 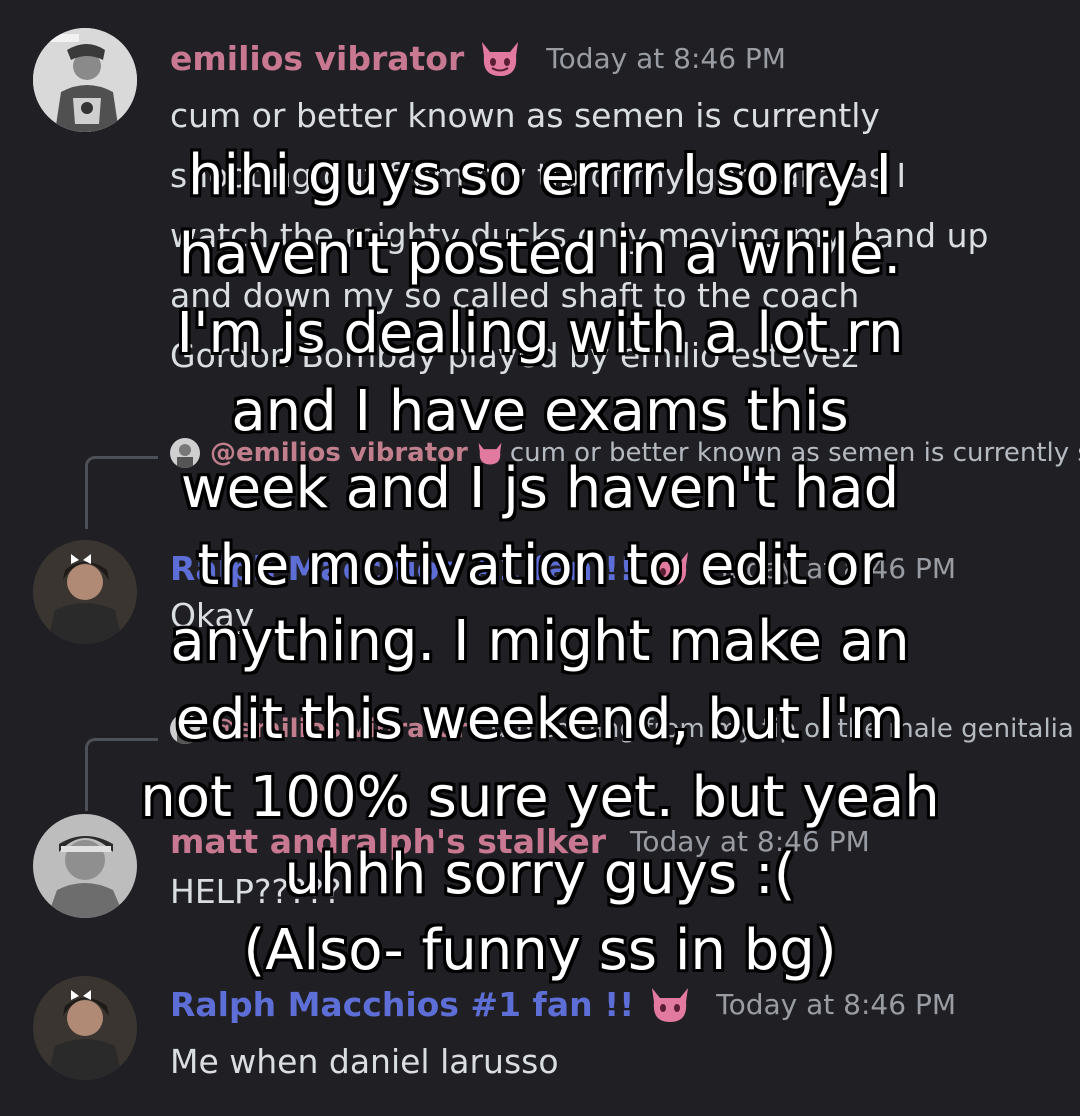 What do you see at coordinates (540, 950) in the screenshot?
I see `caption-line: (Also- funny ss in bg)` at bounding box center [540, 950].